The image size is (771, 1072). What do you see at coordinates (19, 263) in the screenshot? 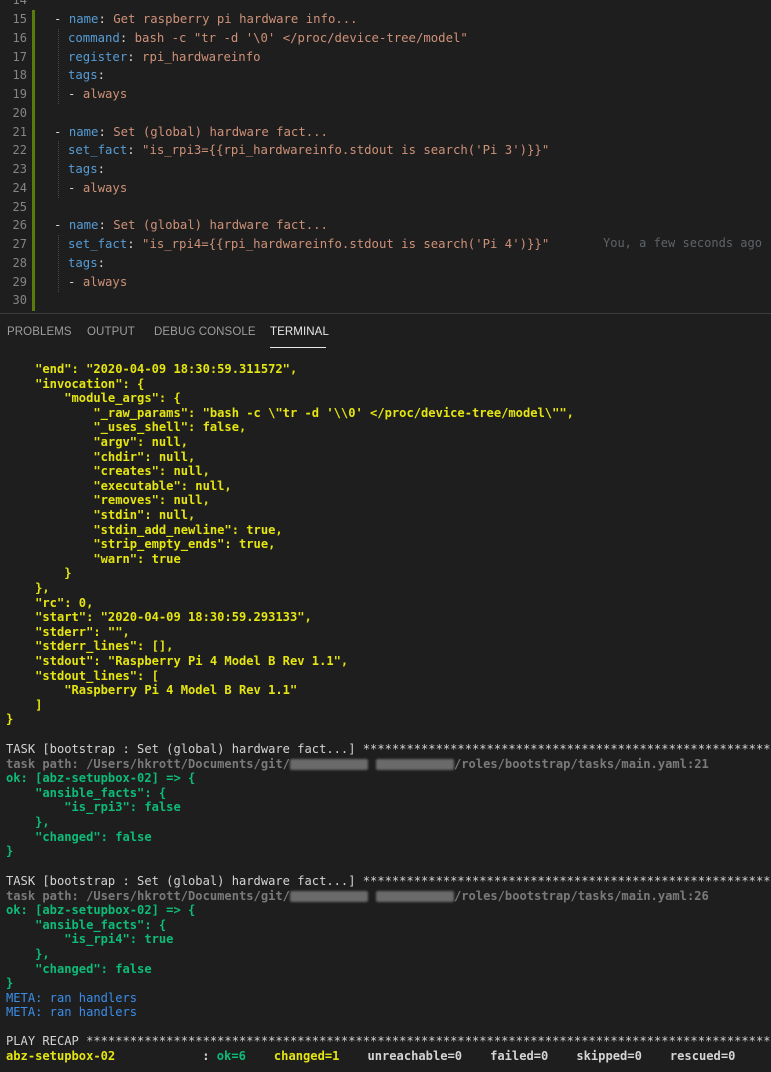
I see `line-number: 28` at bounding box center [19, 263].